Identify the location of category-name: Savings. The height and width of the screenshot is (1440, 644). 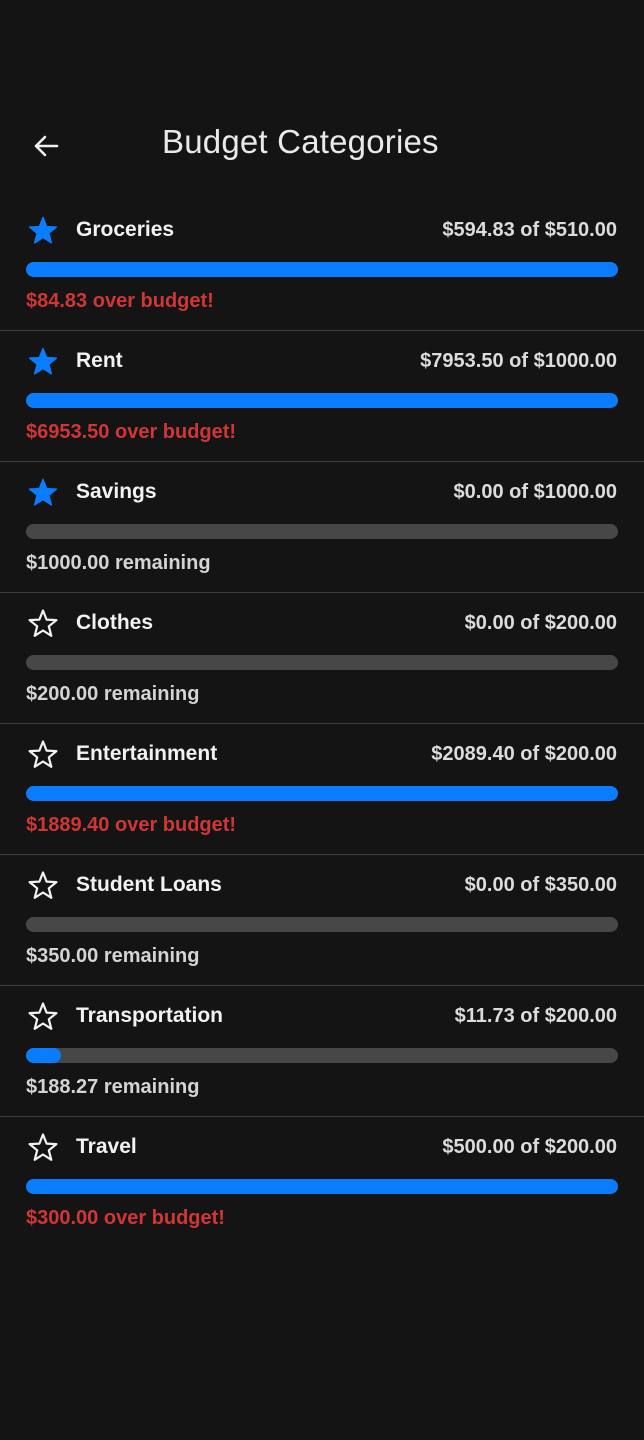
(116, 491).